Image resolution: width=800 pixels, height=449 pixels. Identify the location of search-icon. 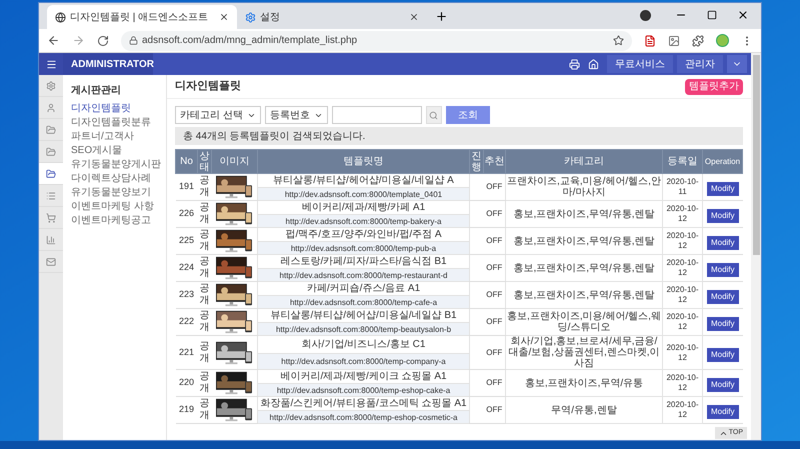
(433, 115).